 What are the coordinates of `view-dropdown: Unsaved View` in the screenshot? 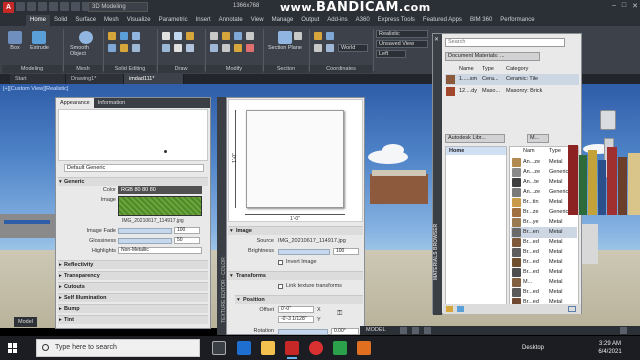 It's located at (402, 44).